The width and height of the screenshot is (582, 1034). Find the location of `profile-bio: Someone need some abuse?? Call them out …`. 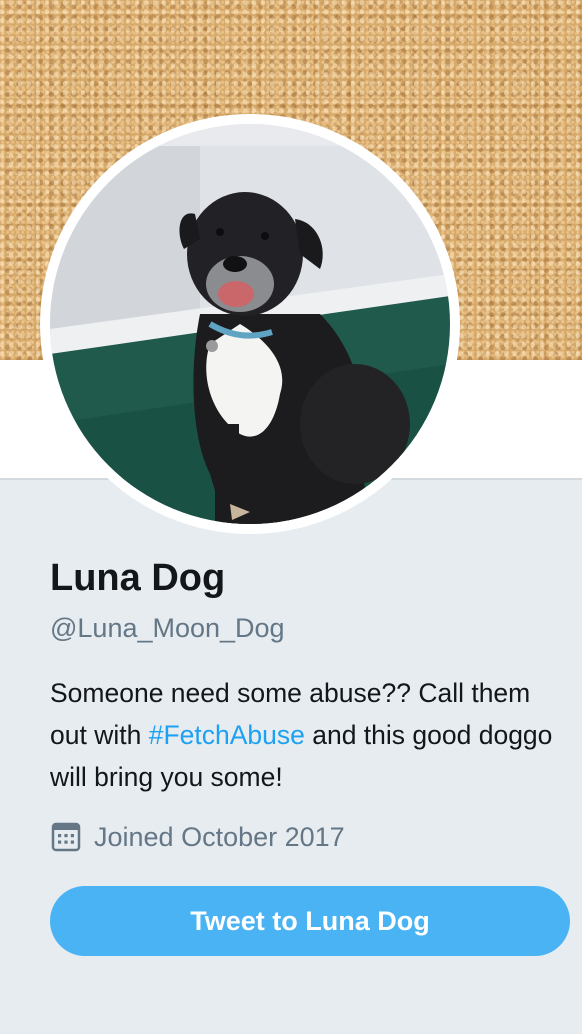

profile-bio: Someone need some abuse?? Call them out … is located at coordinates (307, 735).